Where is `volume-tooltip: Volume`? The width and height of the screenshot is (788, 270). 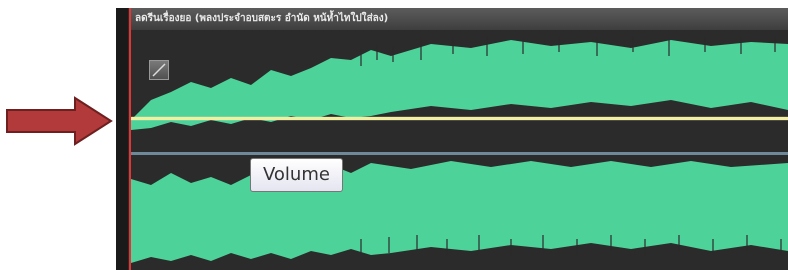 volume-tooltip: Volume is located at coordinates (296, 175).